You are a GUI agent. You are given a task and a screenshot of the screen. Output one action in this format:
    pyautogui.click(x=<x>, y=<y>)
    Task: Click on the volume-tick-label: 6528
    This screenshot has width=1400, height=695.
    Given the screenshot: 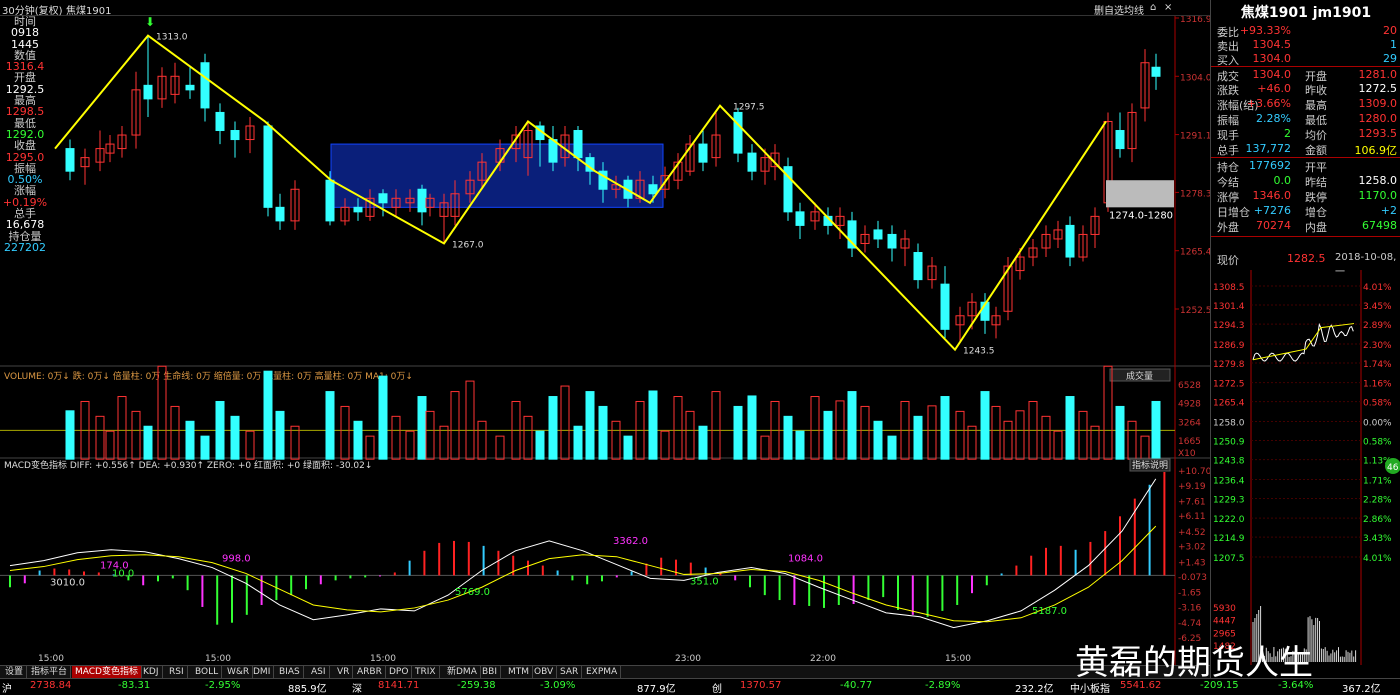 What is the action you would take?
    pyautogui.click(x=1189, y=386)
    